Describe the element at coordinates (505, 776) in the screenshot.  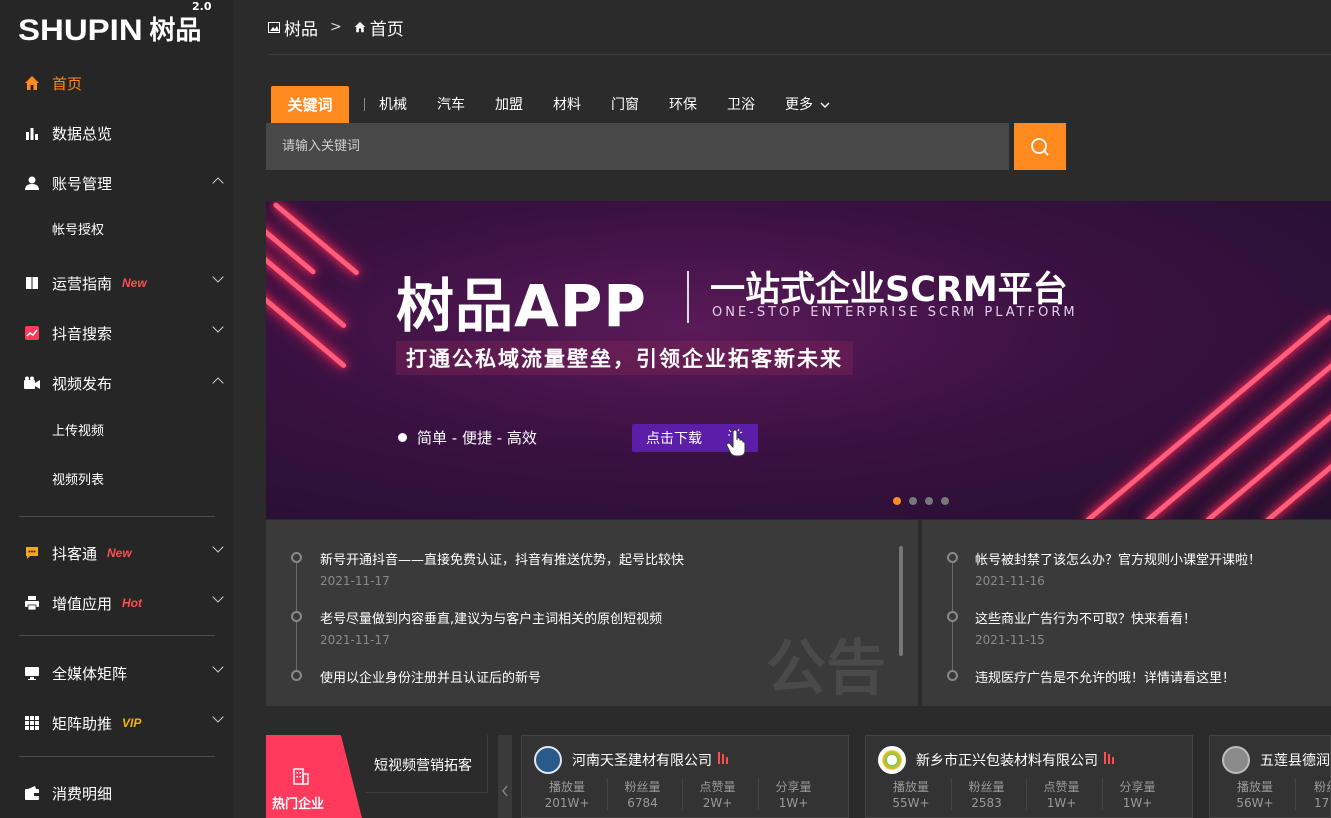
I see `carousel-prev-button` at that location.